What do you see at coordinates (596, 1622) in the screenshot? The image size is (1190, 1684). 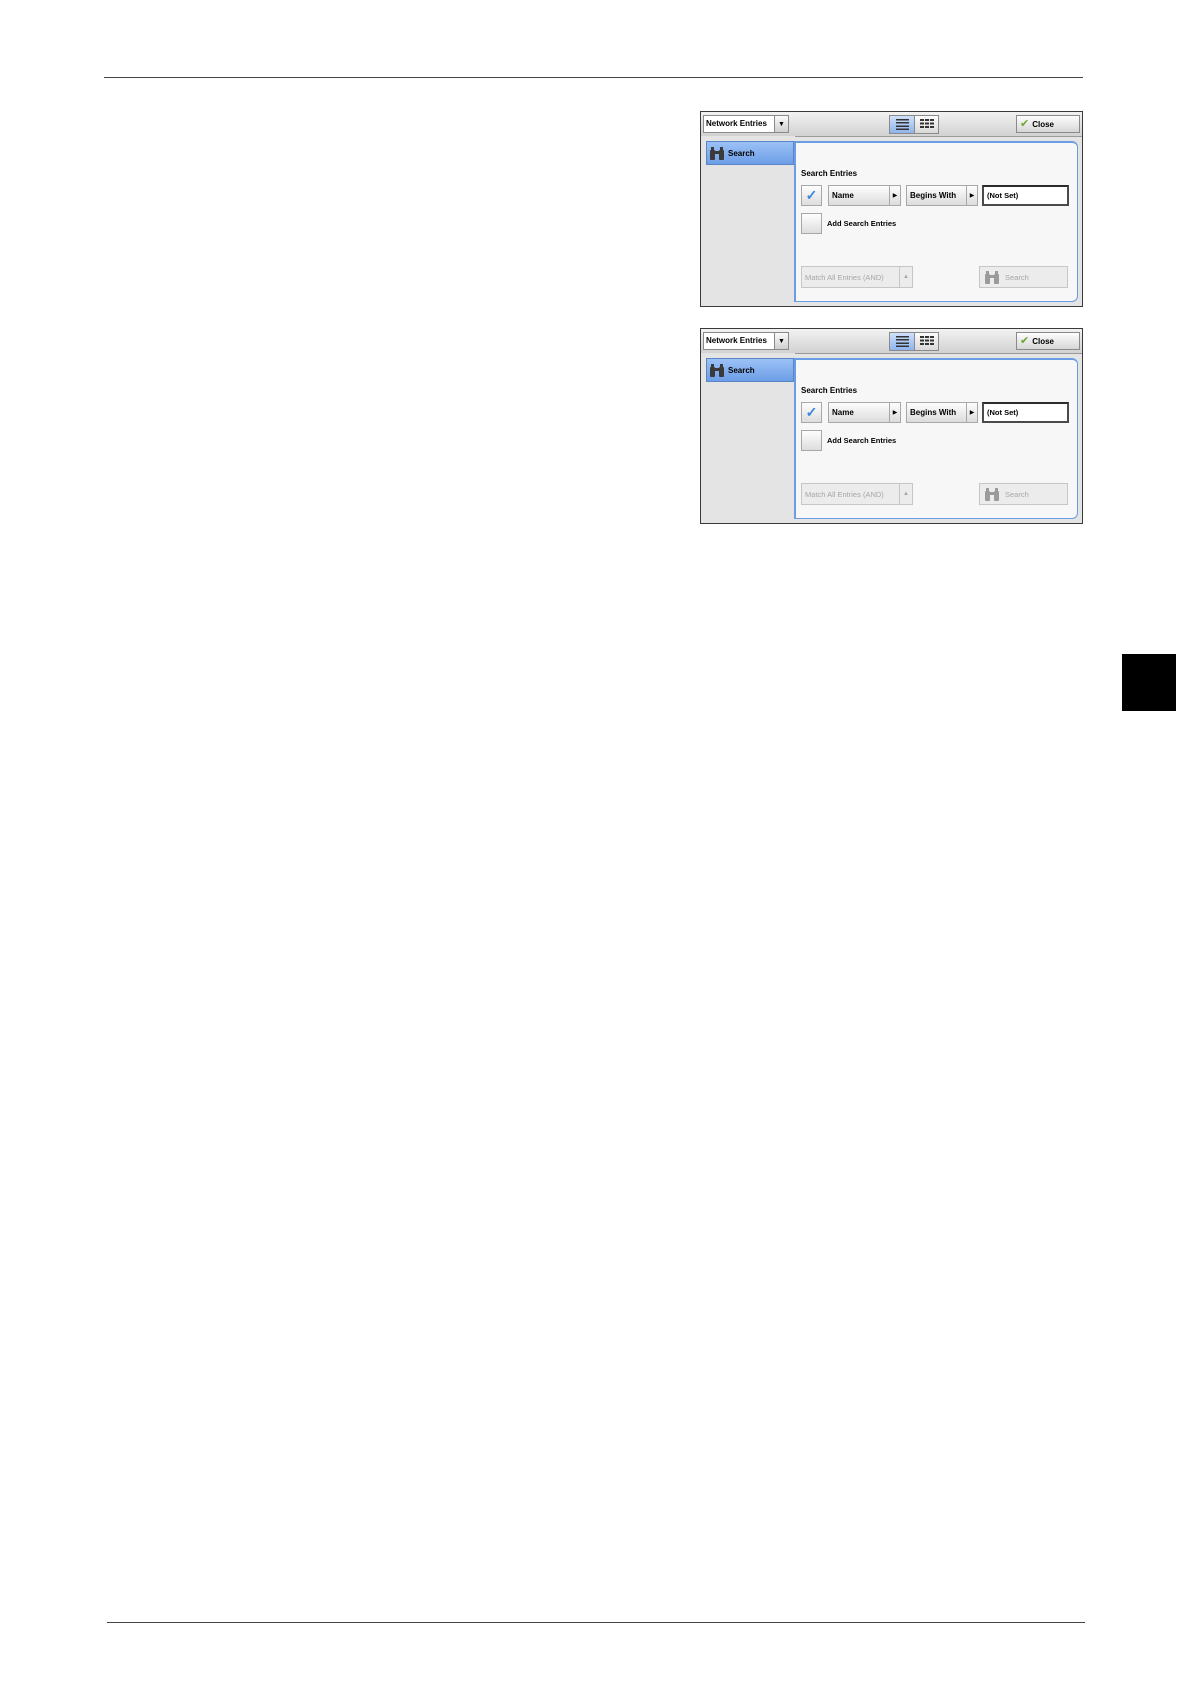 I see `footer-rule` at bounding box center [596, 1622].